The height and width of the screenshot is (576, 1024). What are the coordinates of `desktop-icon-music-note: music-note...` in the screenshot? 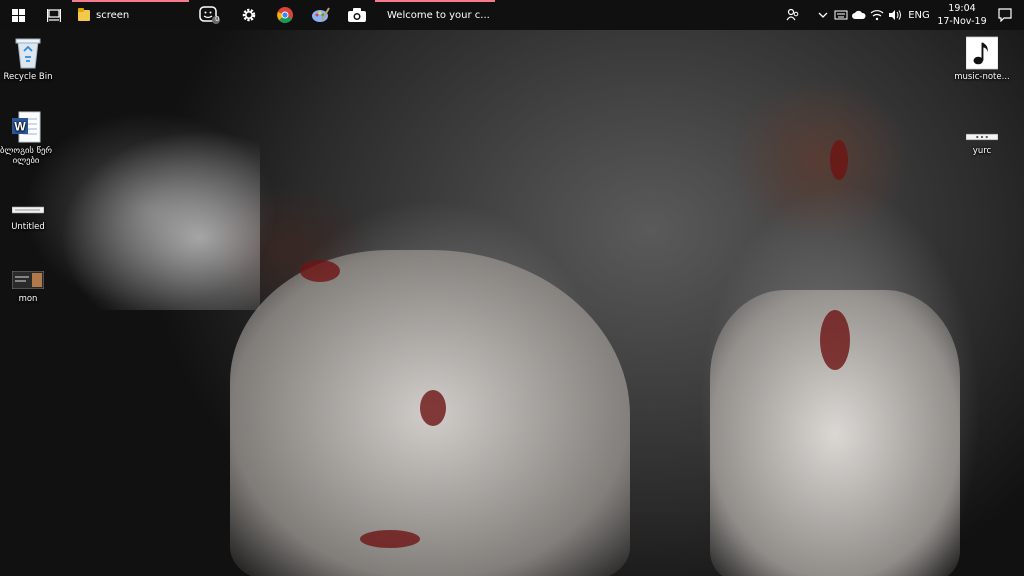 It's located at (982, 59).